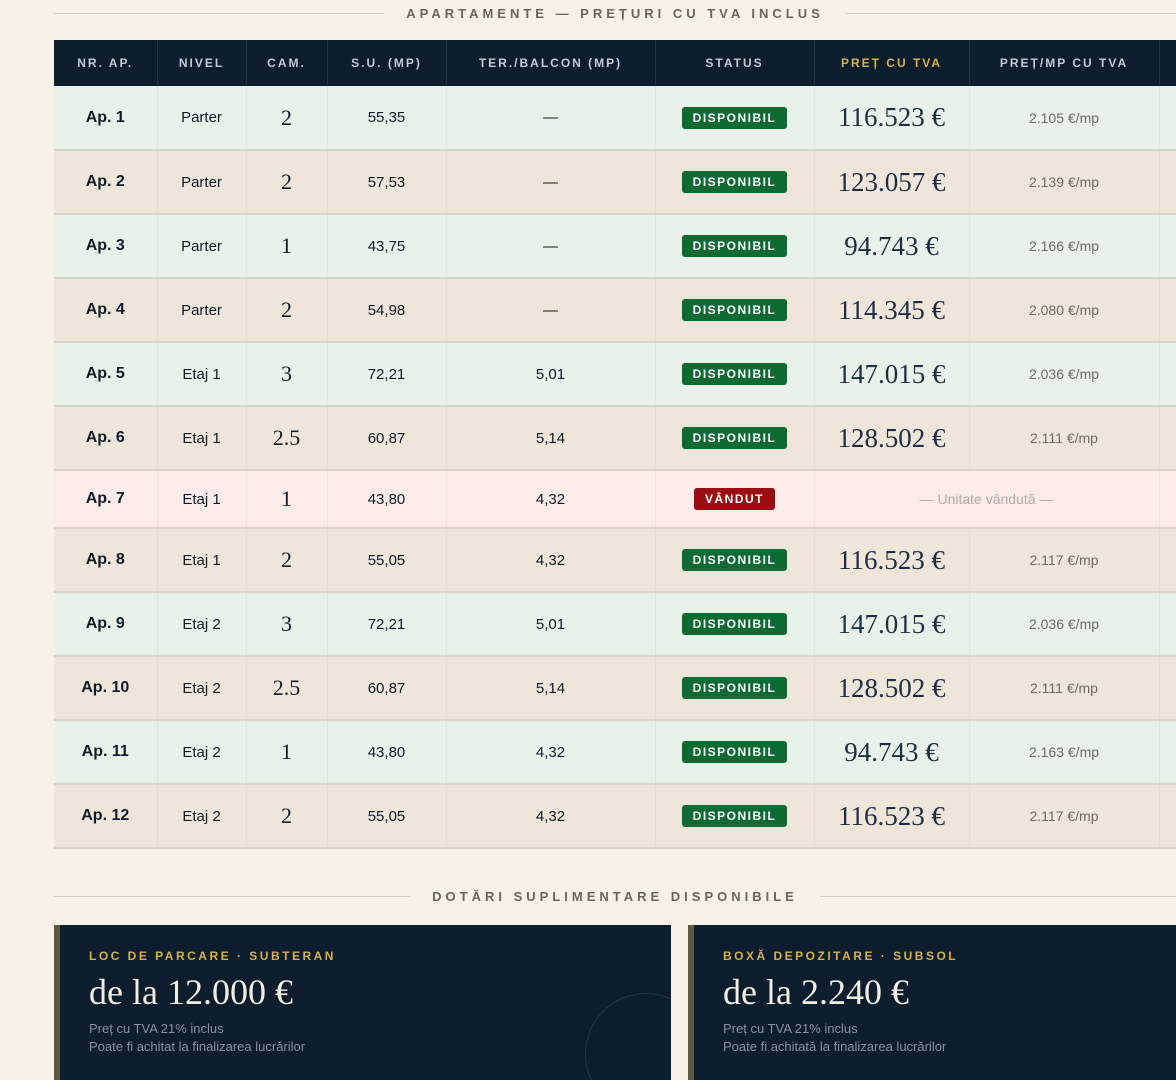 The image size is (1176, 1080). What do you see at coordinates (892, 118) in the screenshot?
I see `apt-price: 116.523 €` at bounding box center [892, 118].